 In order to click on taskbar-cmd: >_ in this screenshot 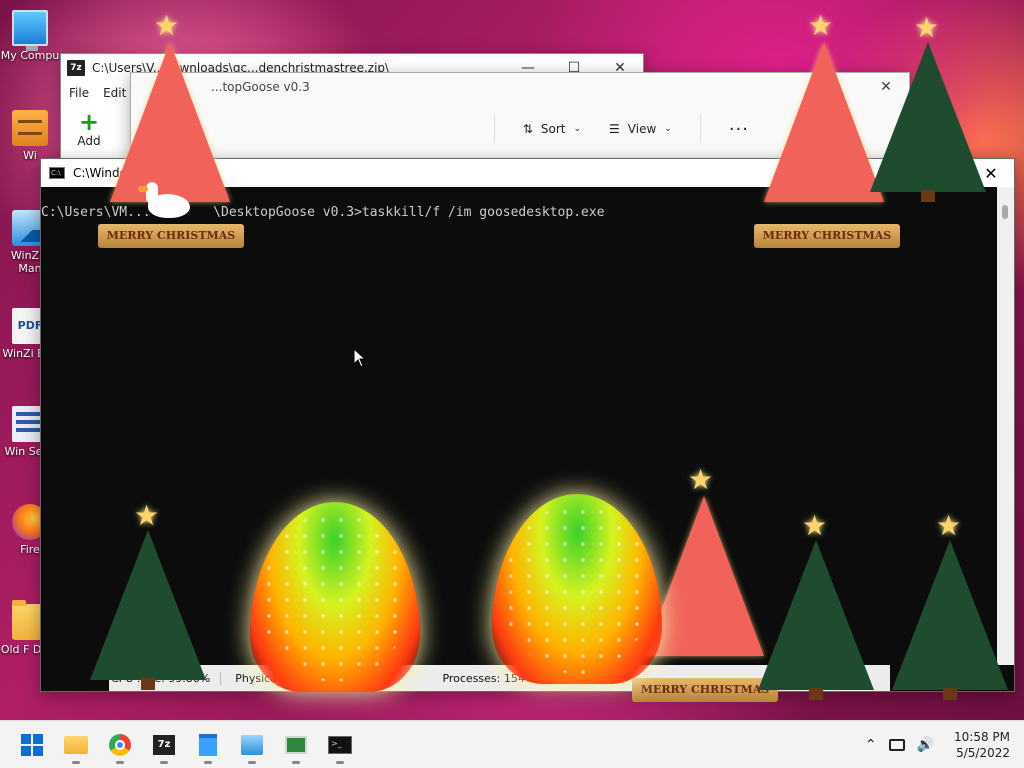, I will do `click(340, 745)`.